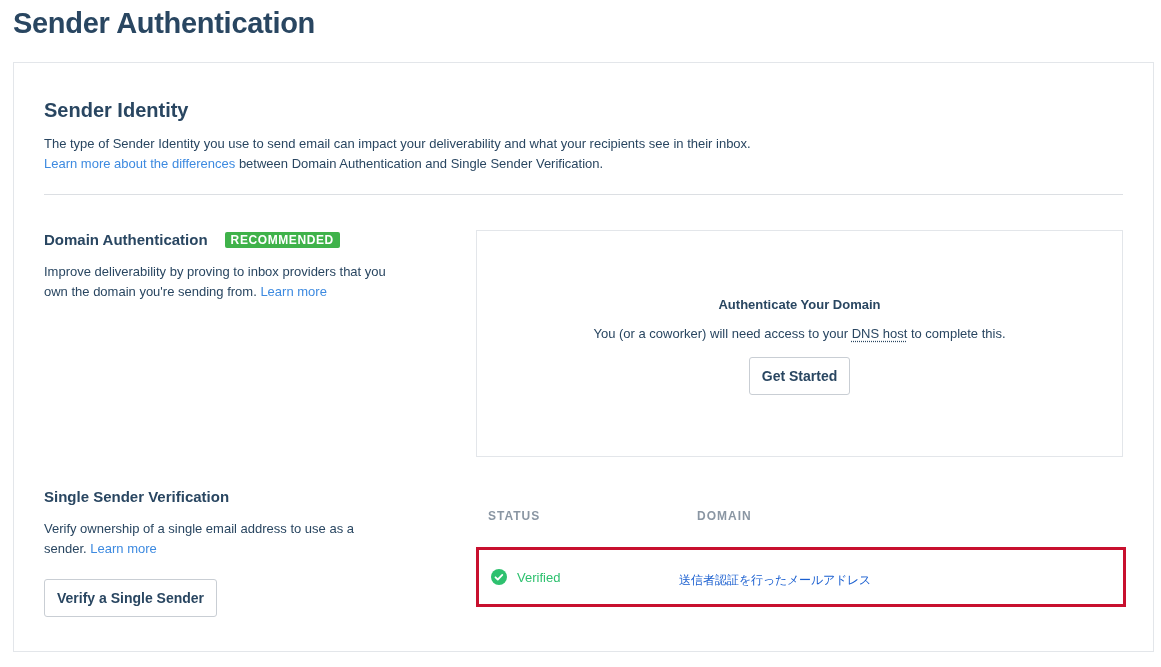  Describe the element at coordinates (799, 304) in the screenshot. I see `panel-title: Authenticate Your Domain` at that location.